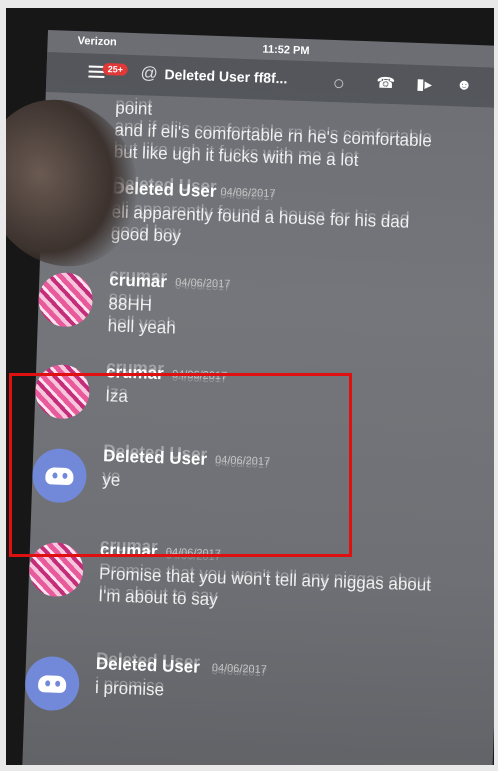 The image size is (498, 771). Describe the element at coordinates (97, 42) in the screenshot. I see `carrier-label: Verizon` at that location.